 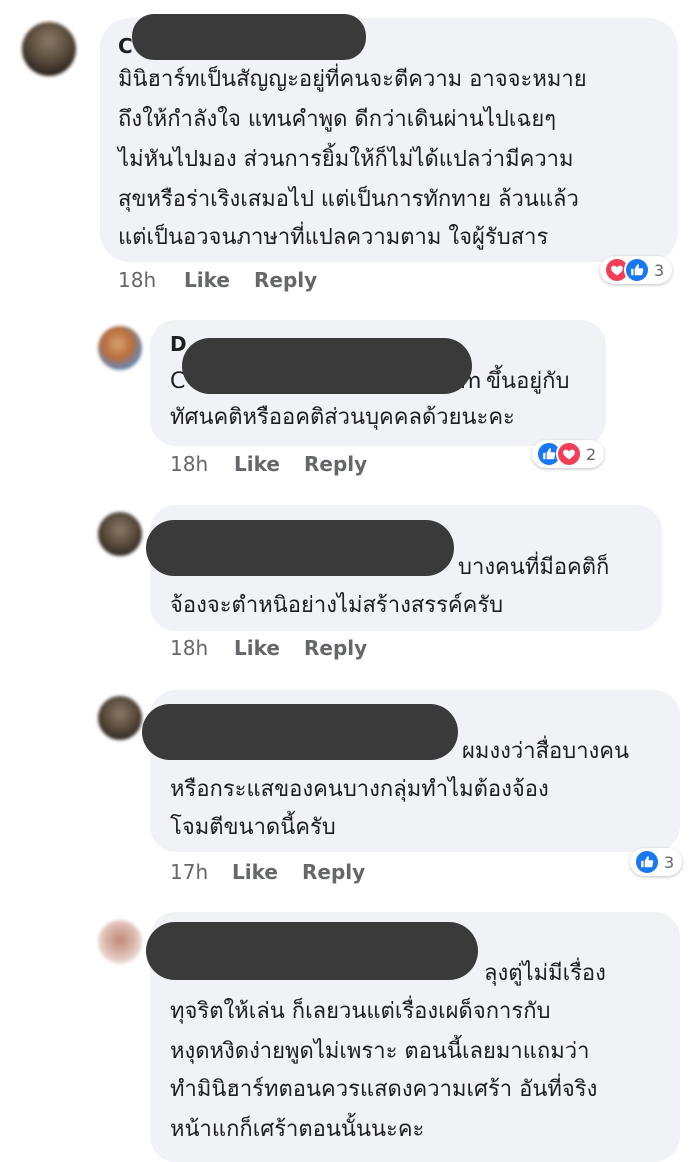 What do you see at coordinates (253, 827) in the screenshot?
I see `comment-text-line: โจมตีขนาดนี้ครับ` at bounding box center [253, 827].